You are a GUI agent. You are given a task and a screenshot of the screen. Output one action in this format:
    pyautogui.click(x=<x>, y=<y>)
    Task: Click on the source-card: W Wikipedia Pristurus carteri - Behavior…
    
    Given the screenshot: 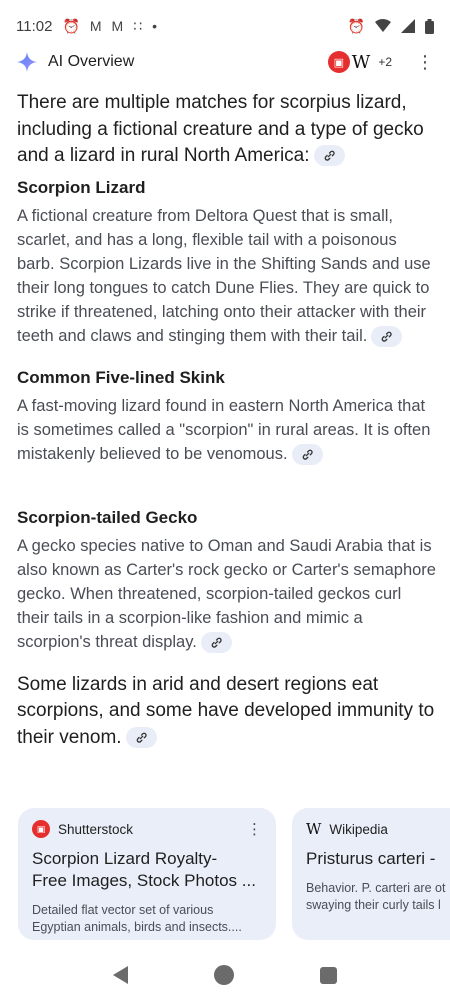 What is the action you would take?
    pyautogui.click(x=371, y=874)
    